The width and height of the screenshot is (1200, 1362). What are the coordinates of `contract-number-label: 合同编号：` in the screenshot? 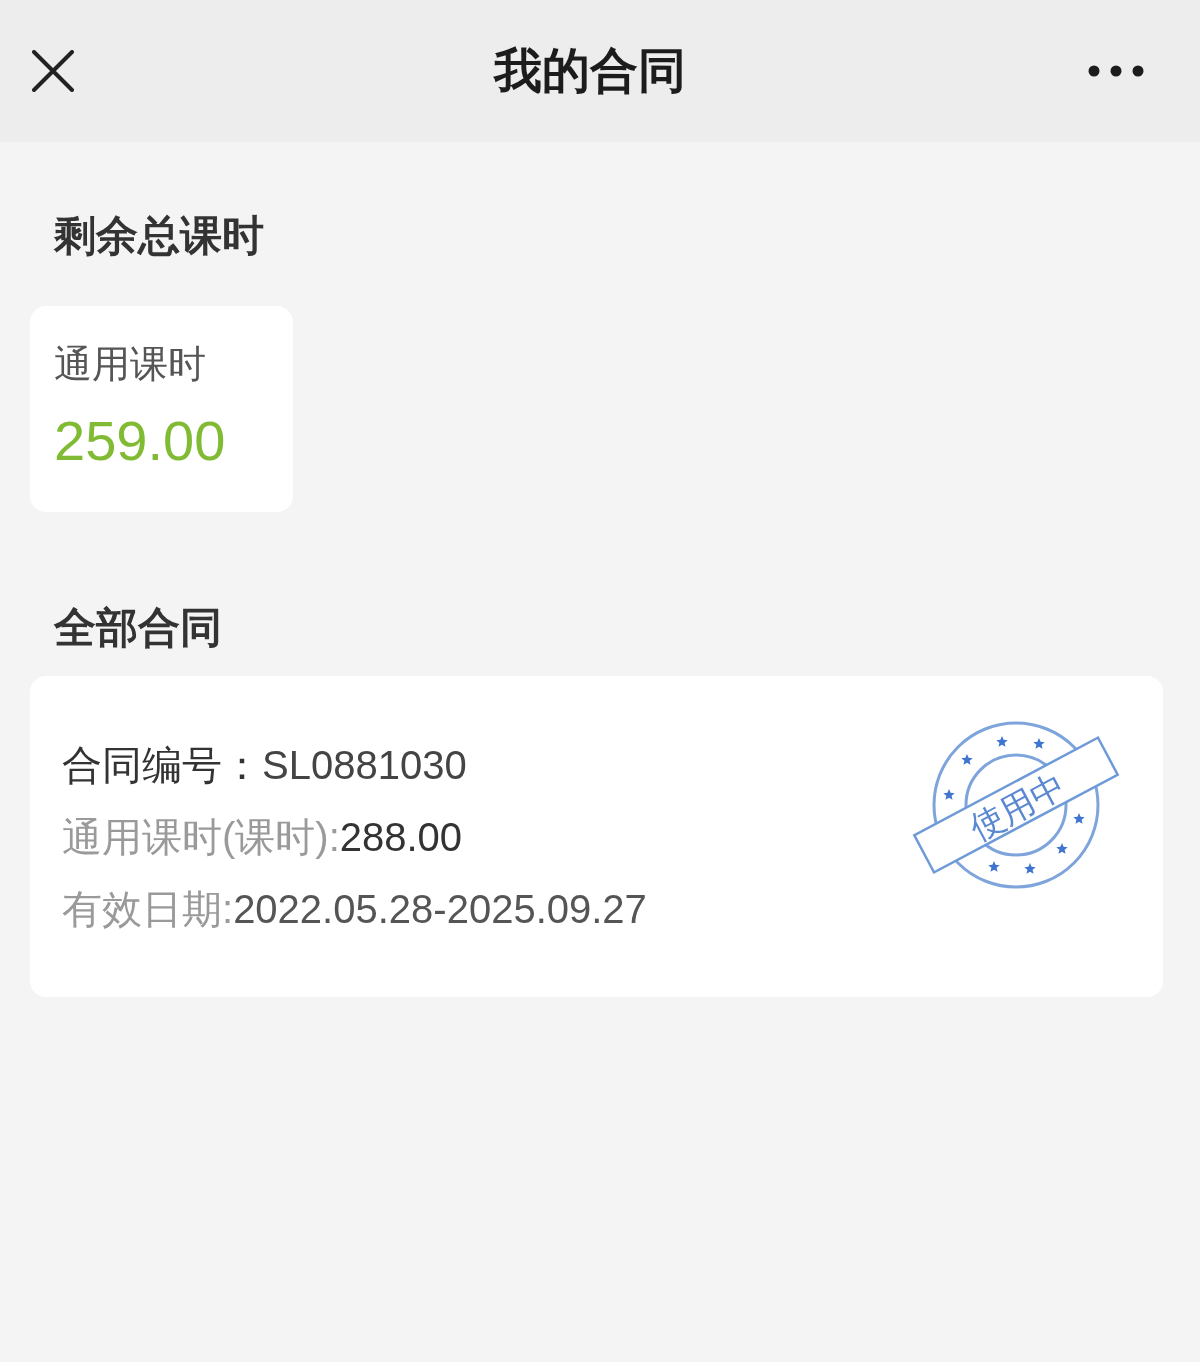 It's located at (162, 765).